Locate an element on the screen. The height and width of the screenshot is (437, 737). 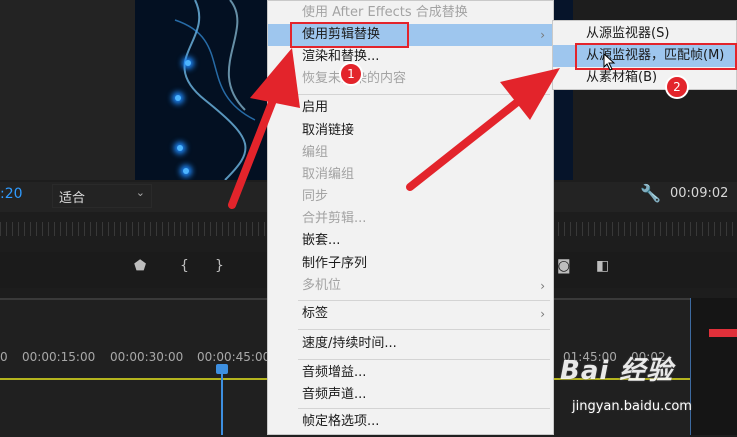
step-badge-1: 1 is located at coordinates (351, 74).